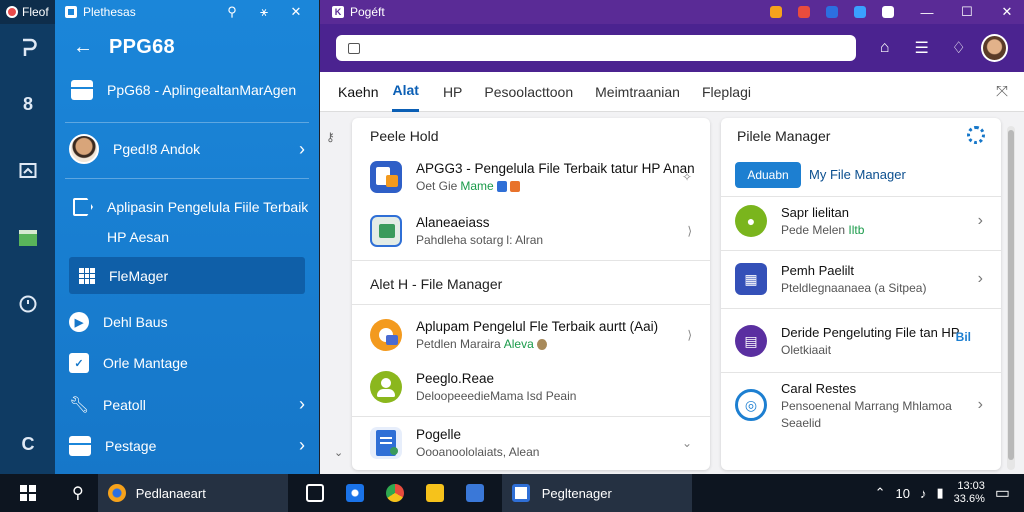 This screenshot has height=512, width=1024. What do you see at coordinates (157, 149) in the screenshot?
I see `profile-label: Pged!8 Andok` at bounding box center [157, 149].